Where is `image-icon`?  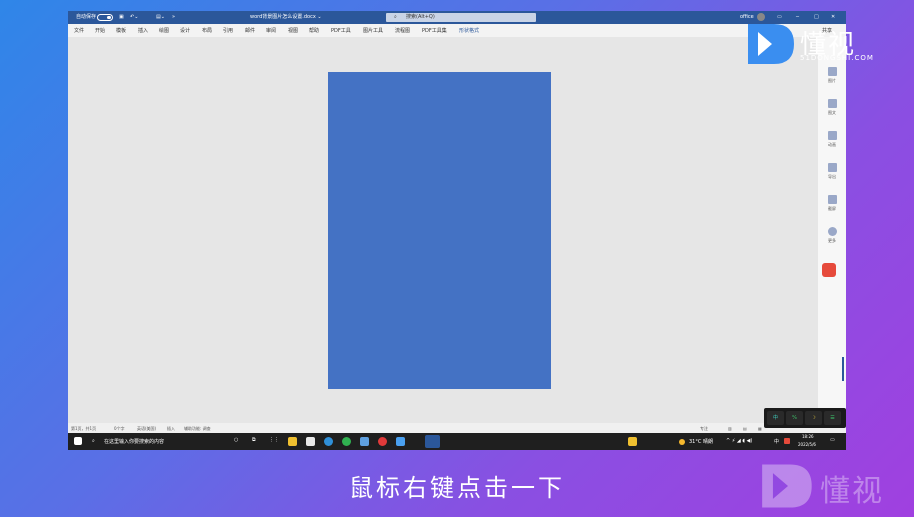 image-icon is located at coordinates (832, 71).